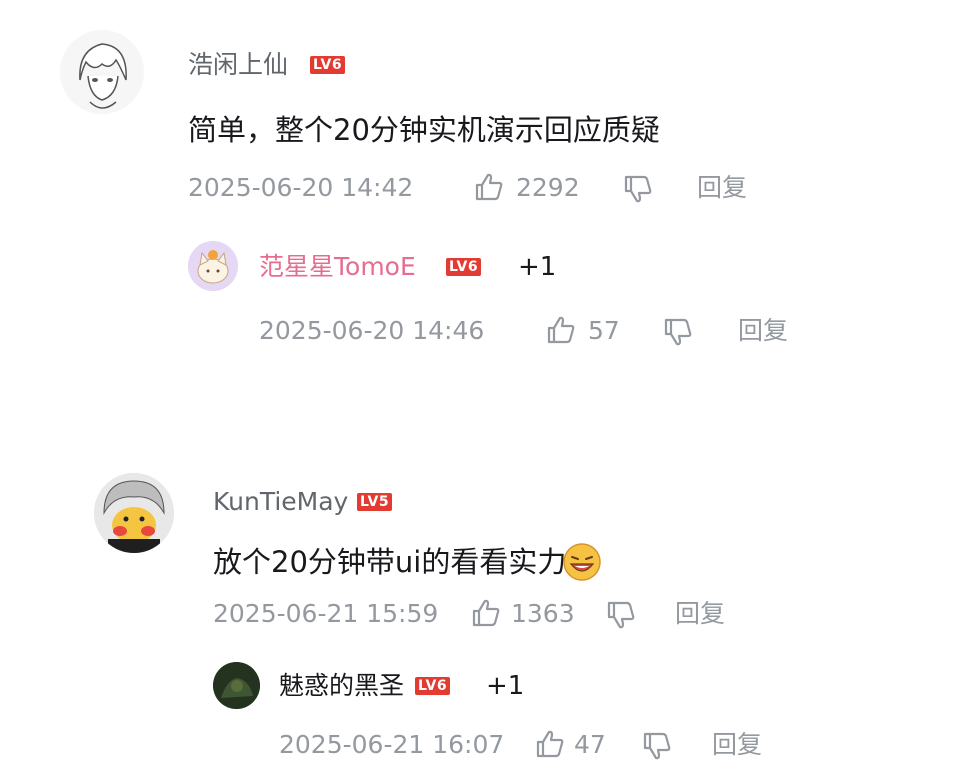  Describe the element at coordinates (326, 613) in the screenshot. I see `timestamp: 2025-06-21 15:59` at that location.